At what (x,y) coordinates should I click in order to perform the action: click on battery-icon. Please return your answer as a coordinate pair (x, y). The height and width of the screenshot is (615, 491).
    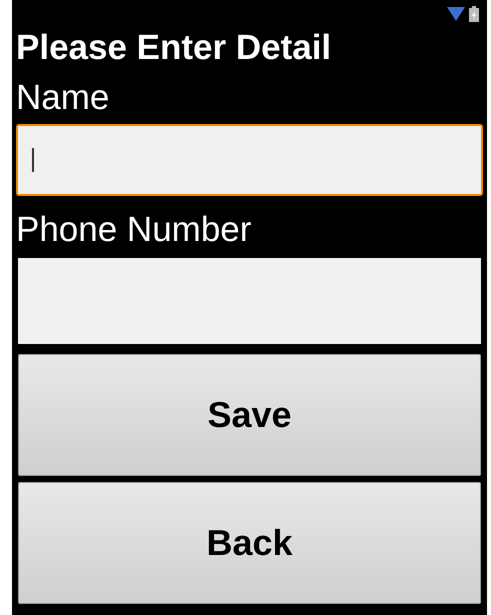
    Looking at the image, I should click on (474, 14).